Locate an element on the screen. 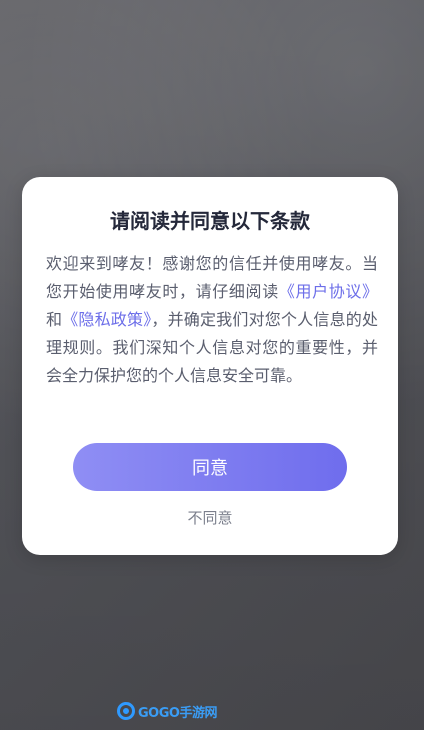 Image resolution: width=424 pixels, height=730 pixels. privacy-policy-link: 《隐私政策》 is located at coordinates (106, 319).